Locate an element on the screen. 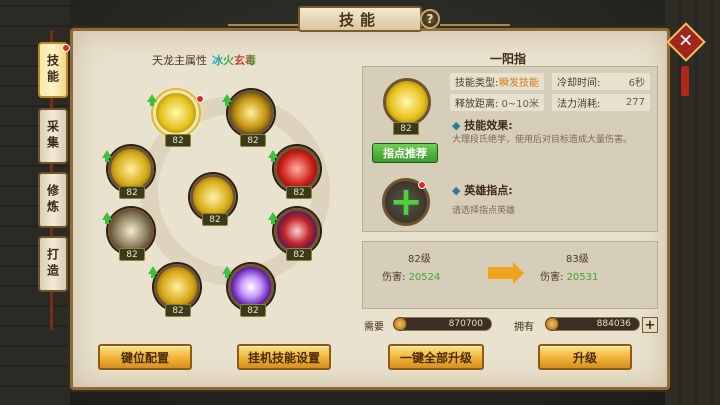 This screenshot has height=405, width=720. main-attribute: 天龙主属性 冰火玄毒 is located at coordinates (220, 60).